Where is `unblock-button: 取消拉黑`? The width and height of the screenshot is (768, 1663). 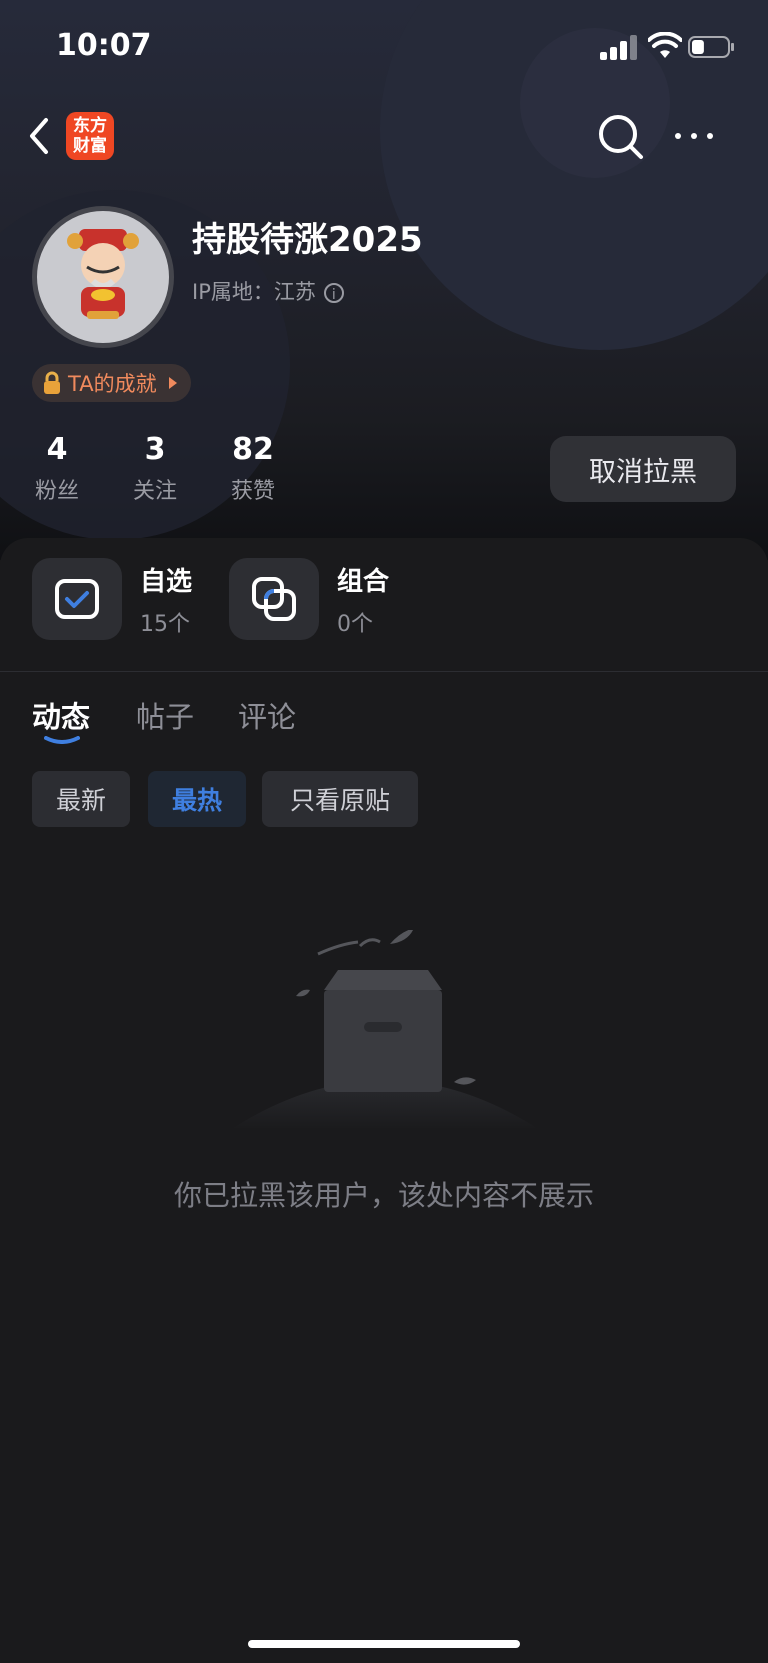
unblock-button: 取消拉黑 is located at coordinates (643, 469).